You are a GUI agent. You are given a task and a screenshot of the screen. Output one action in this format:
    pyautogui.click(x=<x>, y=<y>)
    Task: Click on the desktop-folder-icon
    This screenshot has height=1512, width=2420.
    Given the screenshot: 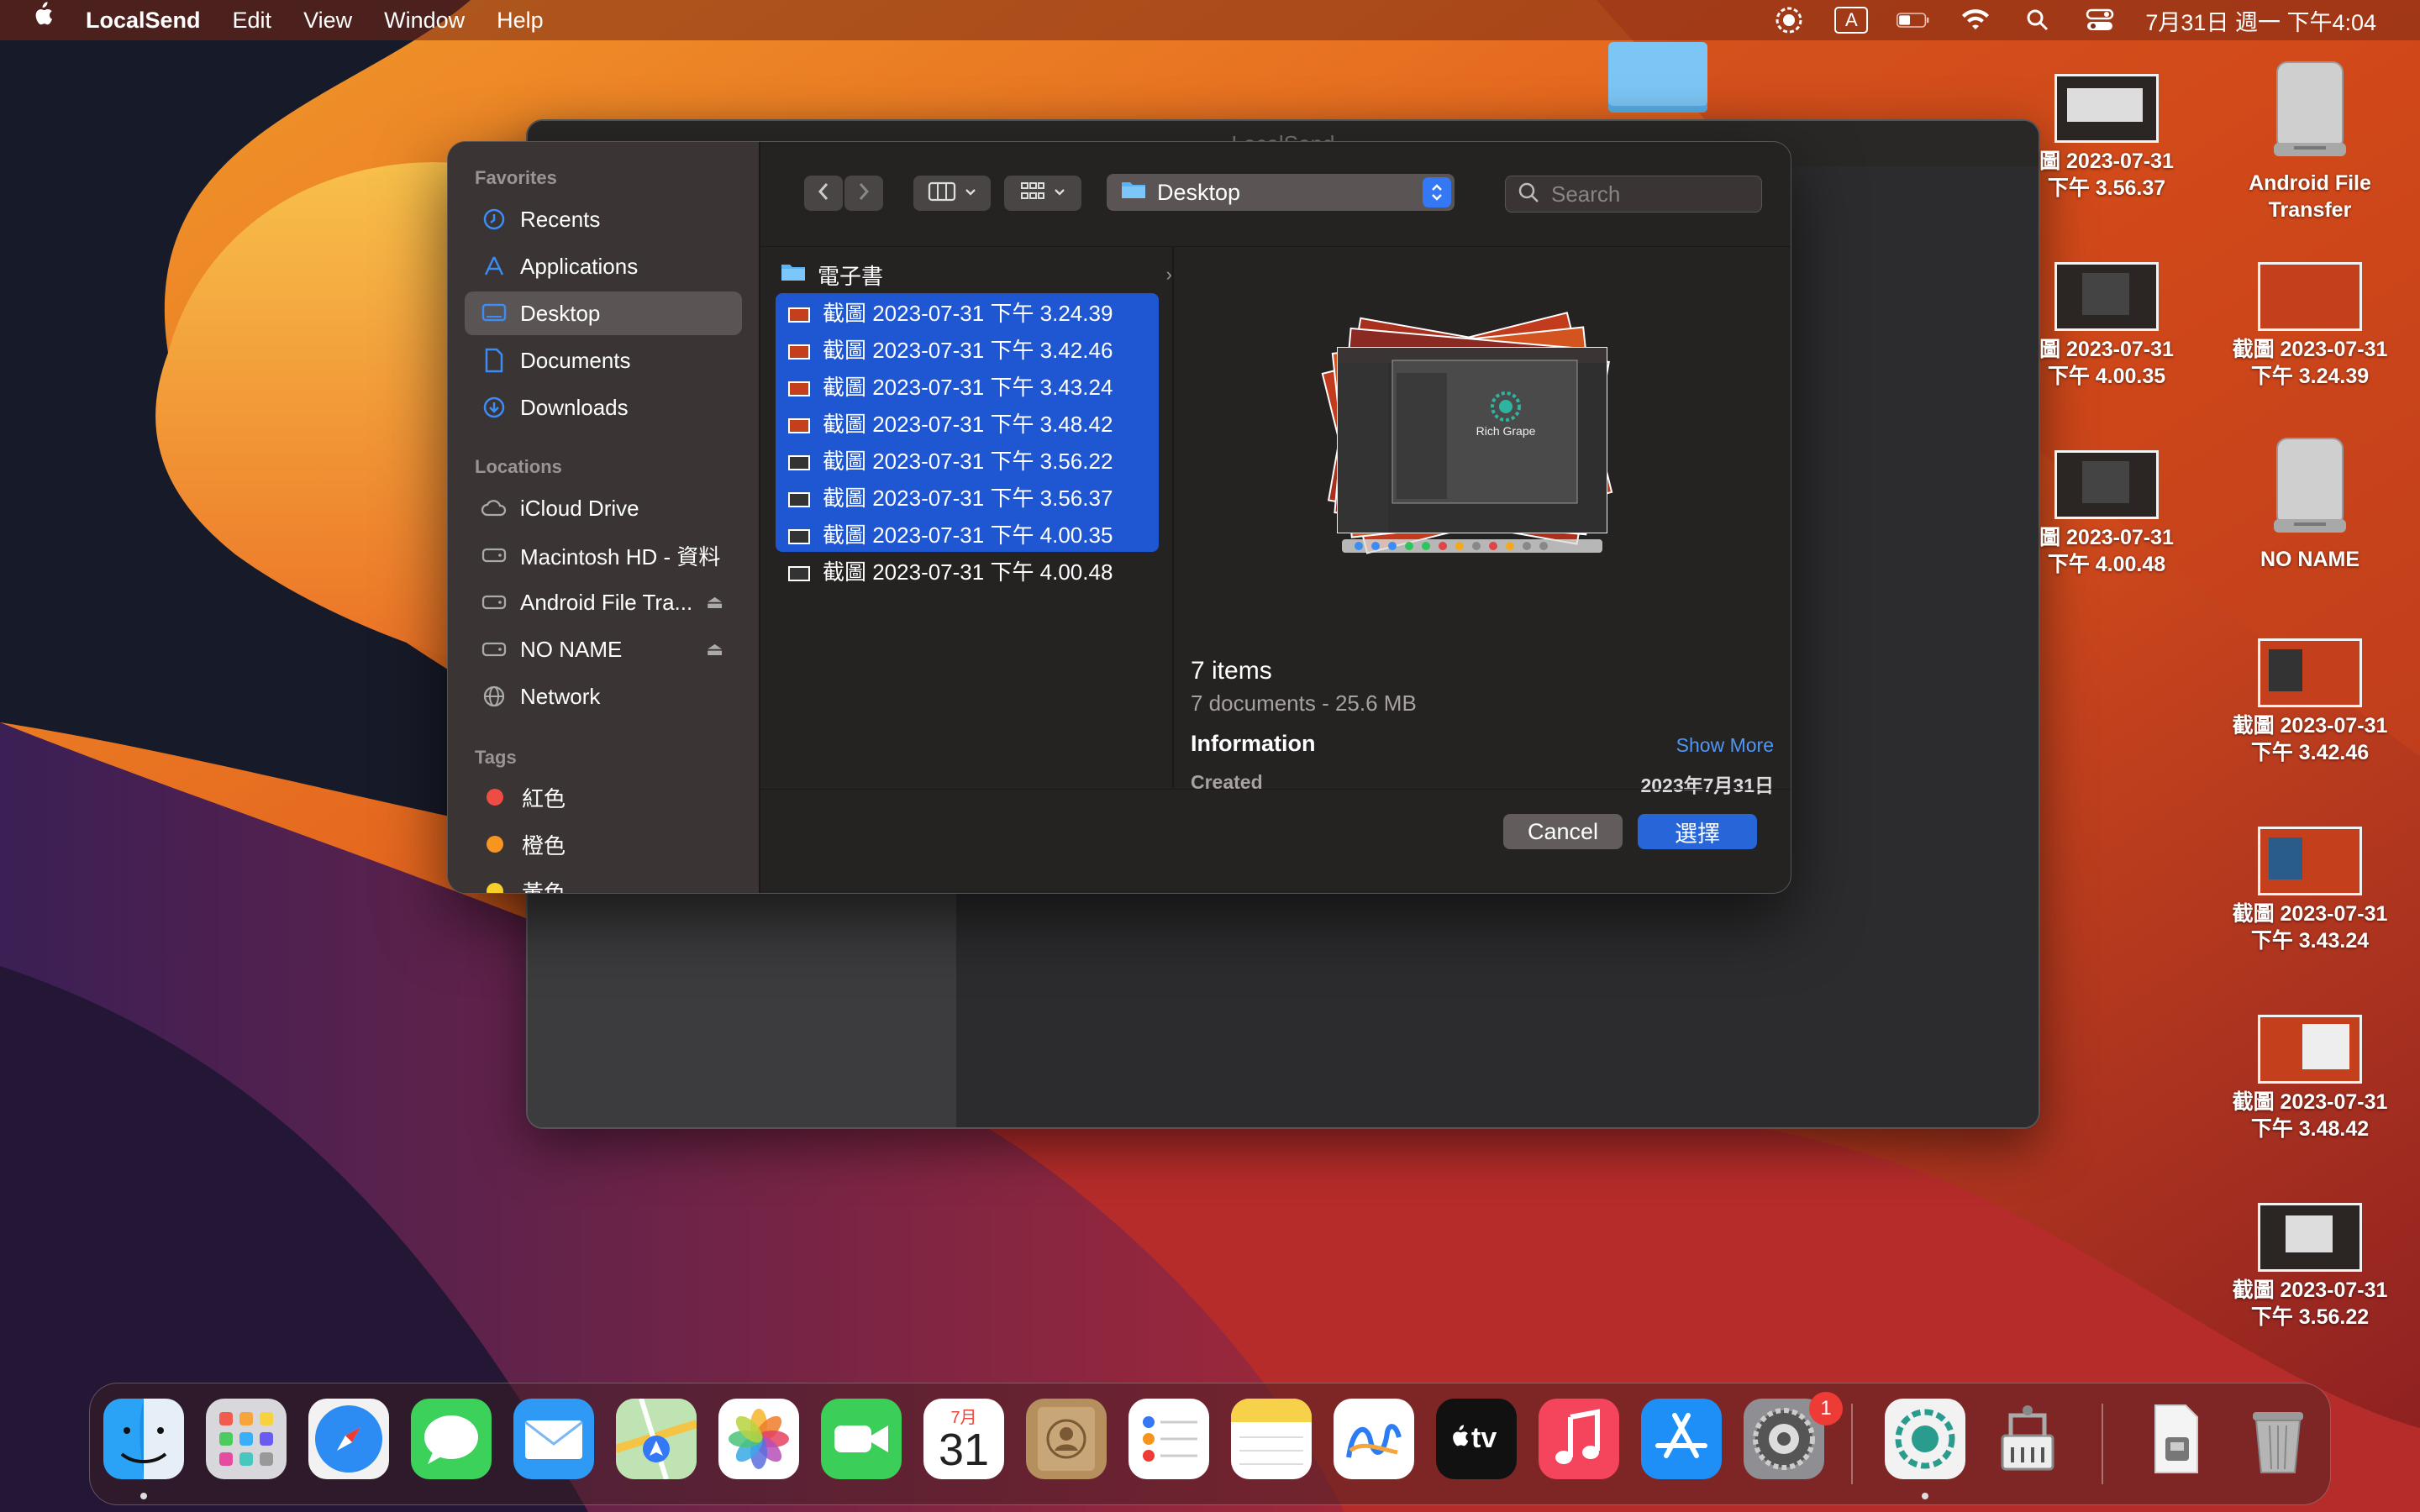 What is the action you would take?
    pyautogui.click(x=1657, y=77)
    